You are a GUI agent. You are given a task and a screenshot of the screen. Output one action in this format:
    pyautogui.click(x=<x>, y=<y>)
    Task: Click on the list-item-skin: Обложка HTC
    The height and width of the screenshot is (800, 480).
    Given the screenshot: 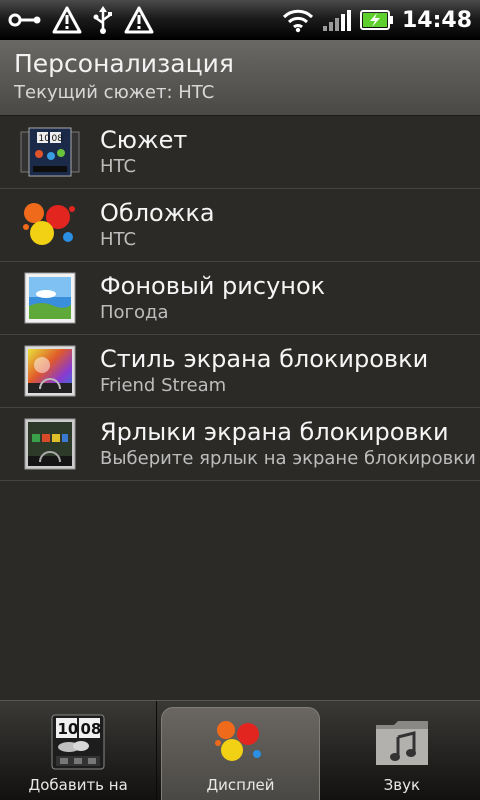 What is the action you would take?
    pyautogui.click(x=240, y=225)
    